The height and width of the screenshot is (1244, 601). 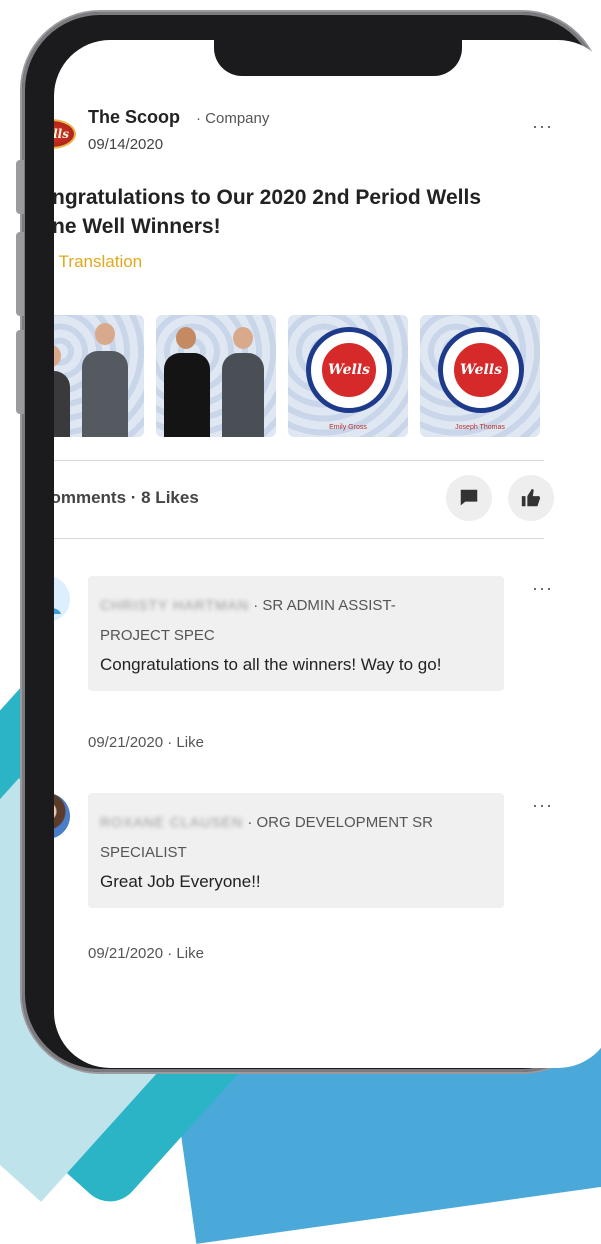 I want to click on post-date: 09/14/2020, so click(x=126, y=144).